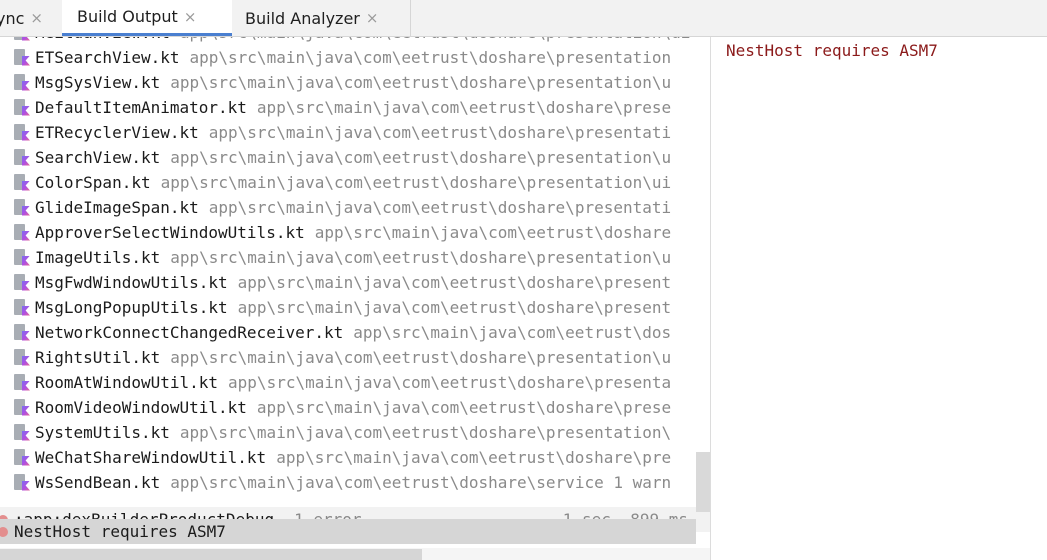 This screenshot has height=560, width=1047. What do you see at coordinates (493, 232) in the screenshot?
I see `file-path: app\src\main\java\com\eetrust\doshare` at bounding box center [493, 232].